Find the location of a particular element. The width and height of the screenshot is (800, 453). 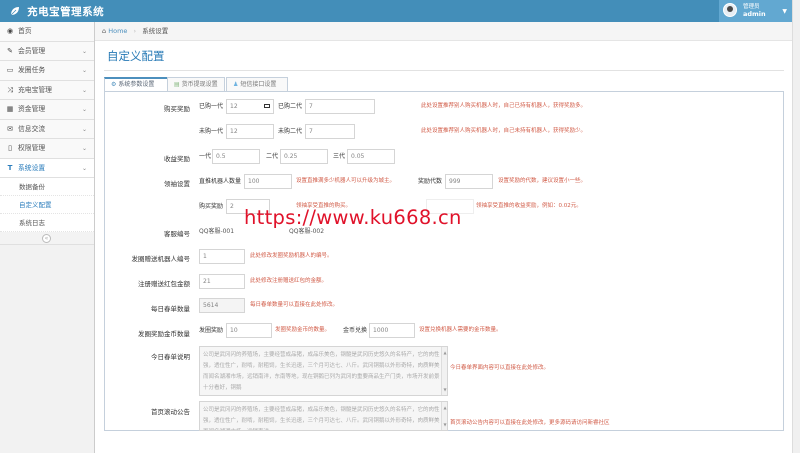

app-brand: 充电宝管理系统 is located at coordinates (57, 11).